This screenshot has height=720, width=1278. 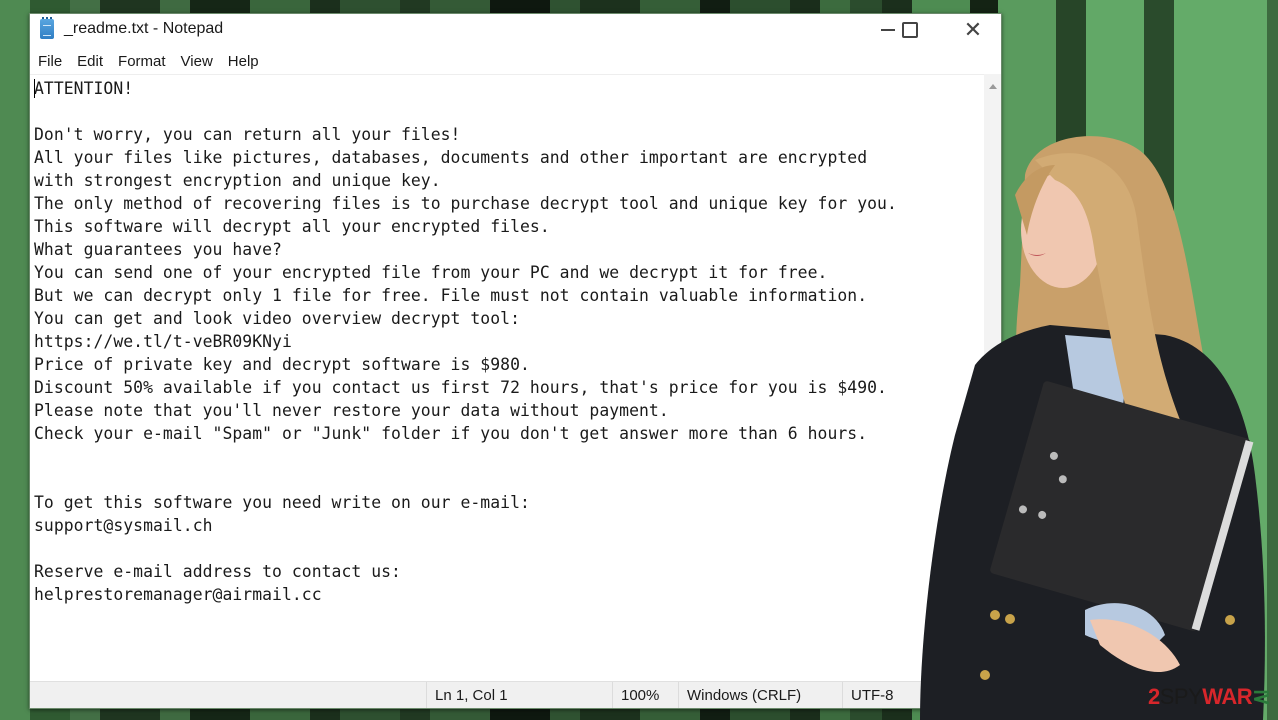 What do you see at coordinates (248, 61) in the screenshot?
I see `menu-help: Help` at bounding box center [248, 61].